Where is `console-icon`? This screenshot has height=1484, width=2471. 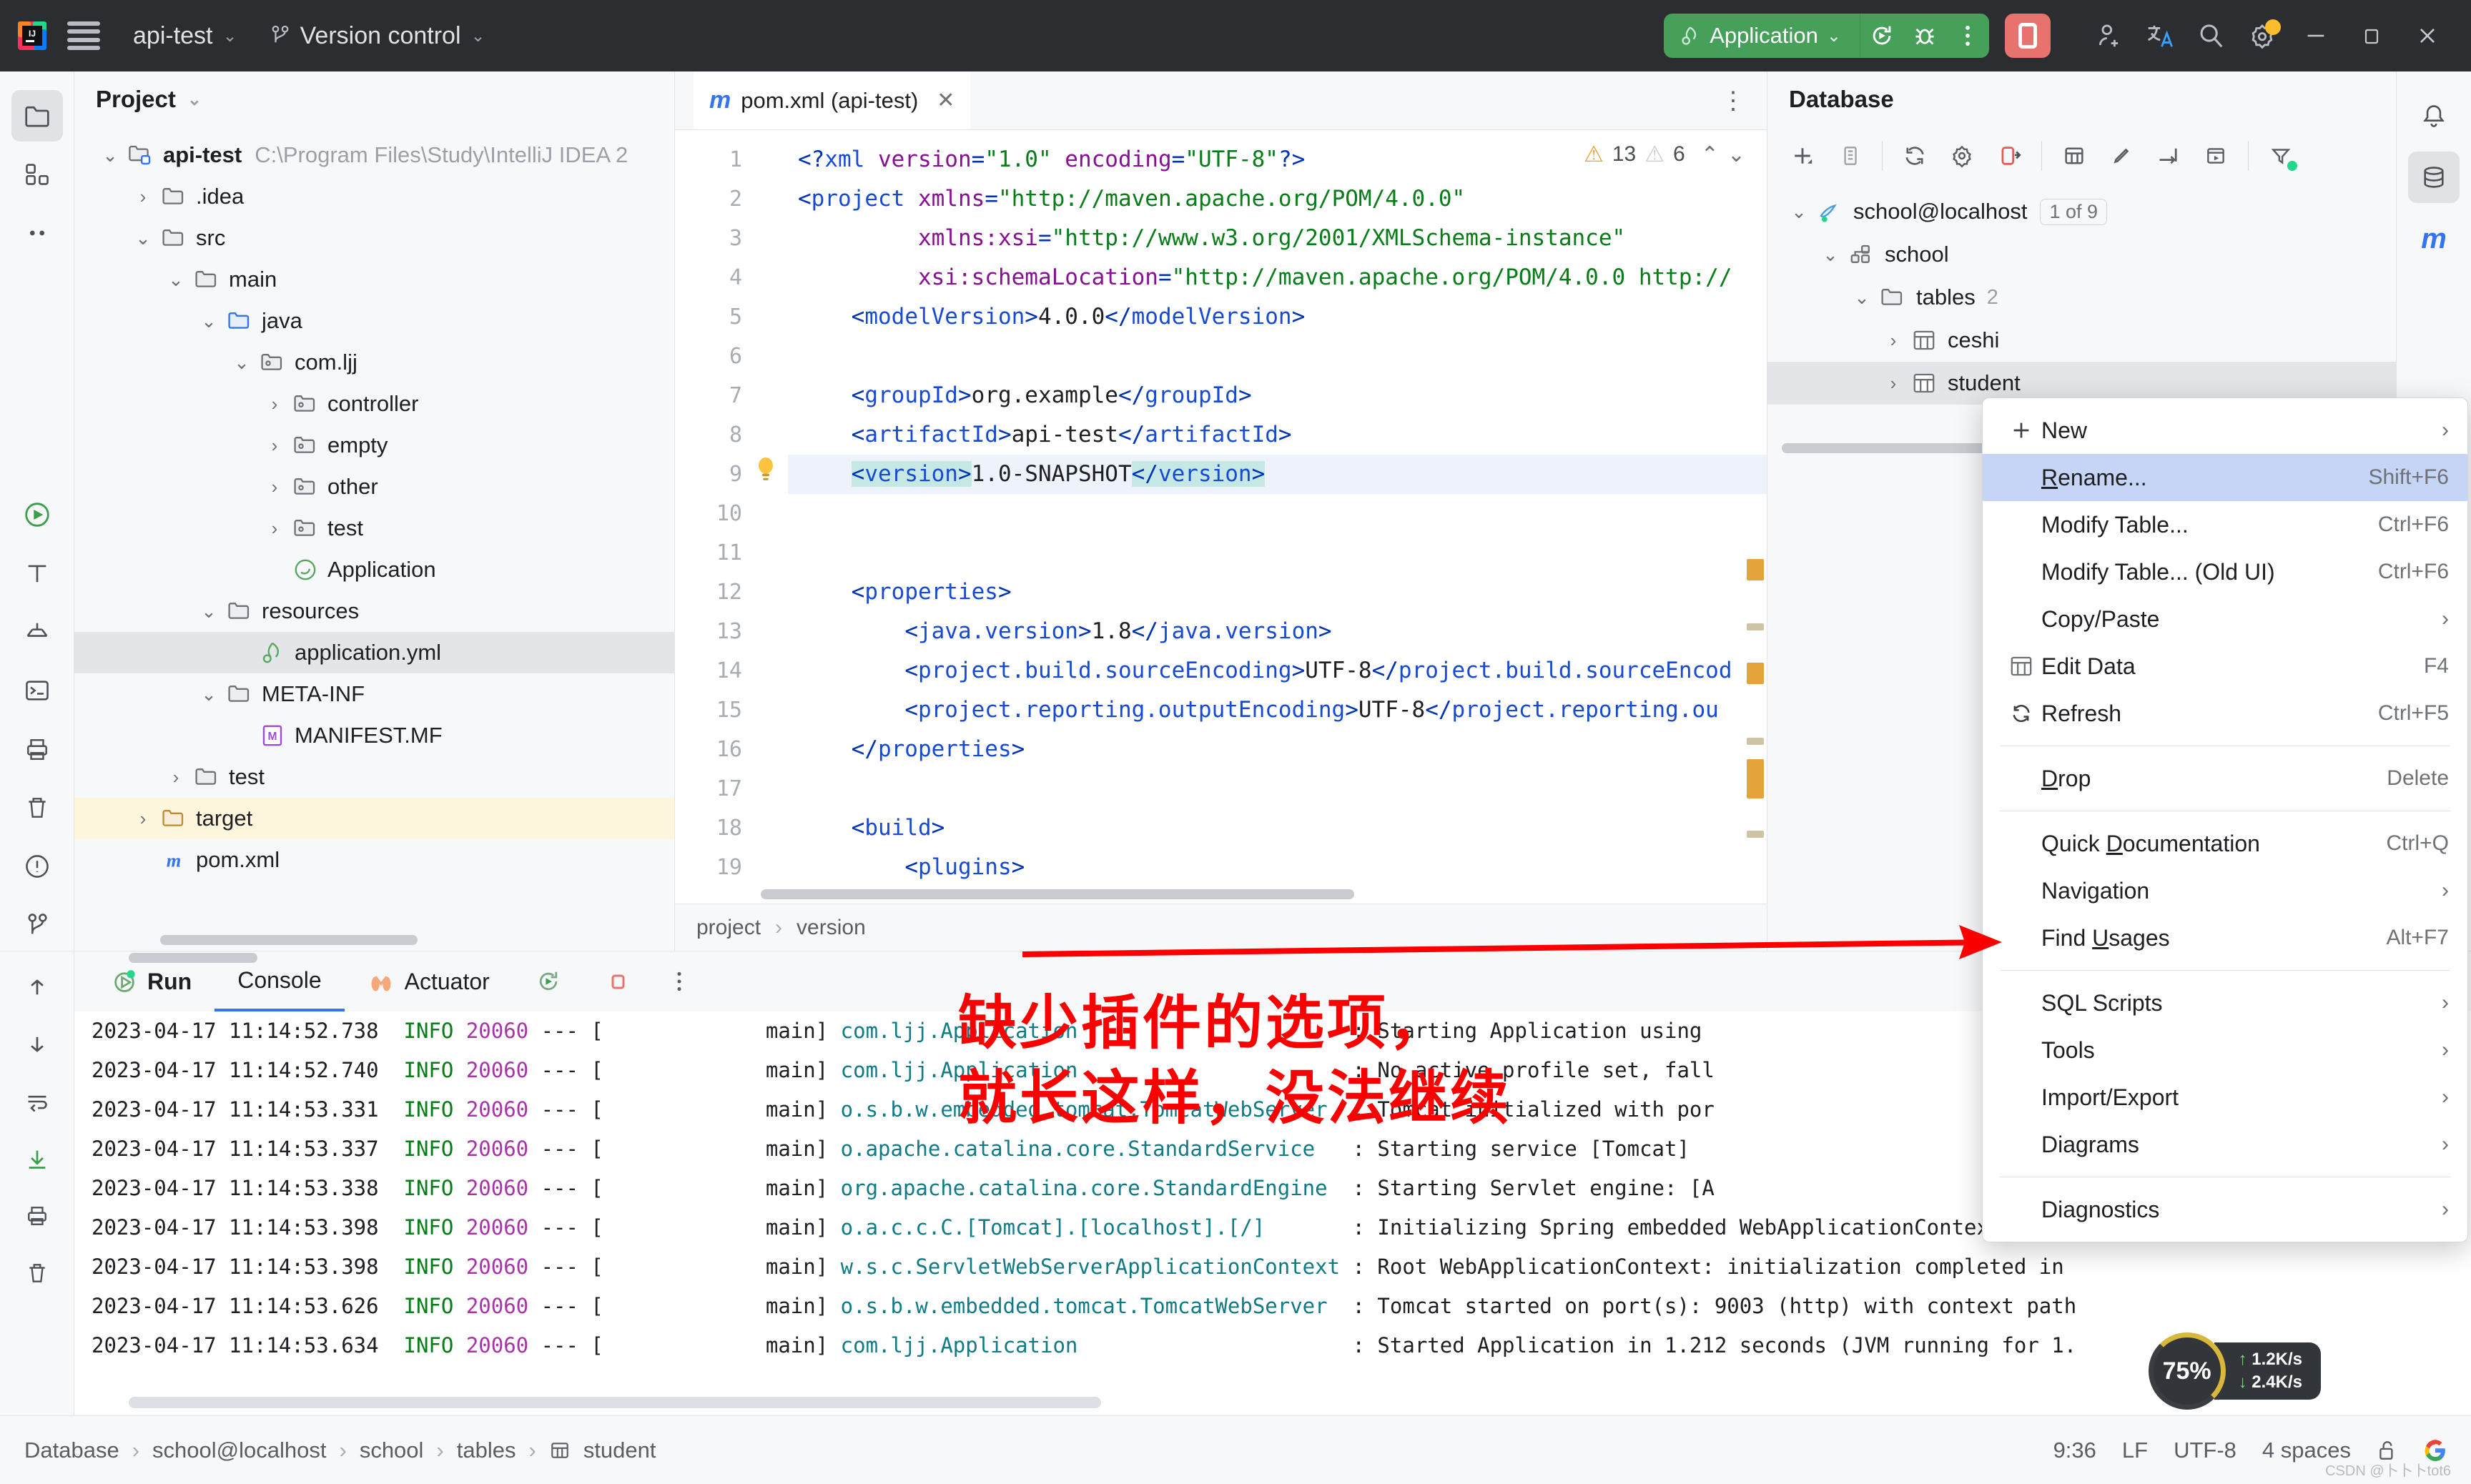 console-icon is located at coordinates (2216, 156).